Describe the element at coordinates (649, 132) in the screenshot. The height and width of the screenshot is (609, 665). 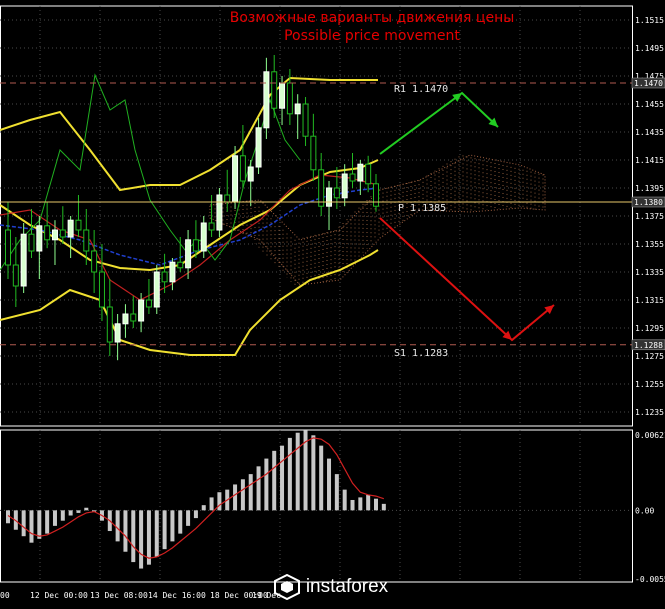
I see `price-tick-label: 1.1435` at that location.